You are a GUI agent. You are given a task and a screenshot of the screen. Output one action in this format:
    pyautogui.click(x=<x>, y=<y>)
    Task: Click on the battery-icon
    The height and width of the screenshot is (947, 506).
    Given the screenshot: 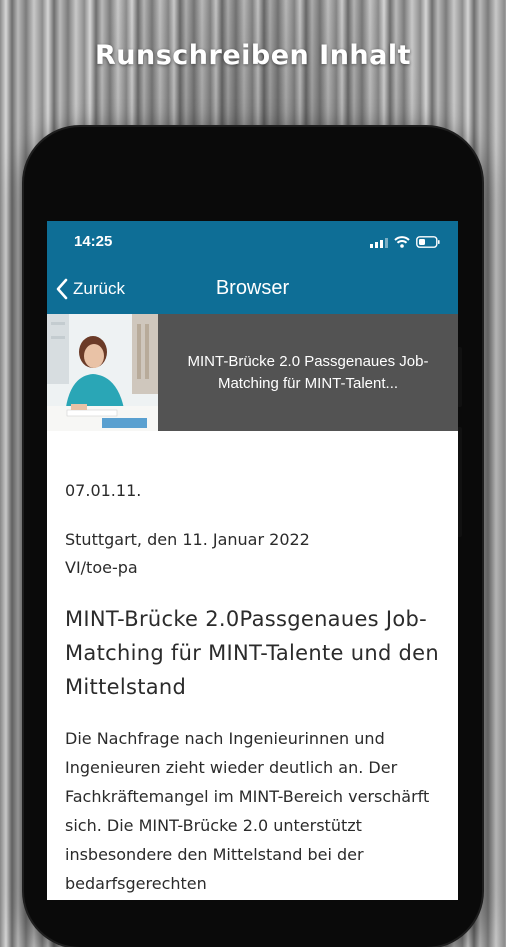 What is the action you would take?
    pyautogui.click(x=428, y=242)
    